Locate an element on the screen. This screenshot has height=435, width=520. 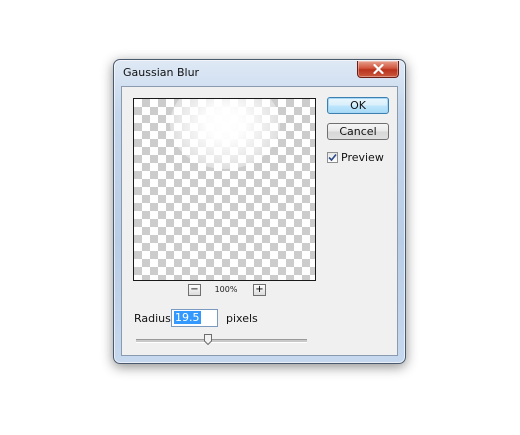
preview-label: Preview is located at coordinates (362, 157).